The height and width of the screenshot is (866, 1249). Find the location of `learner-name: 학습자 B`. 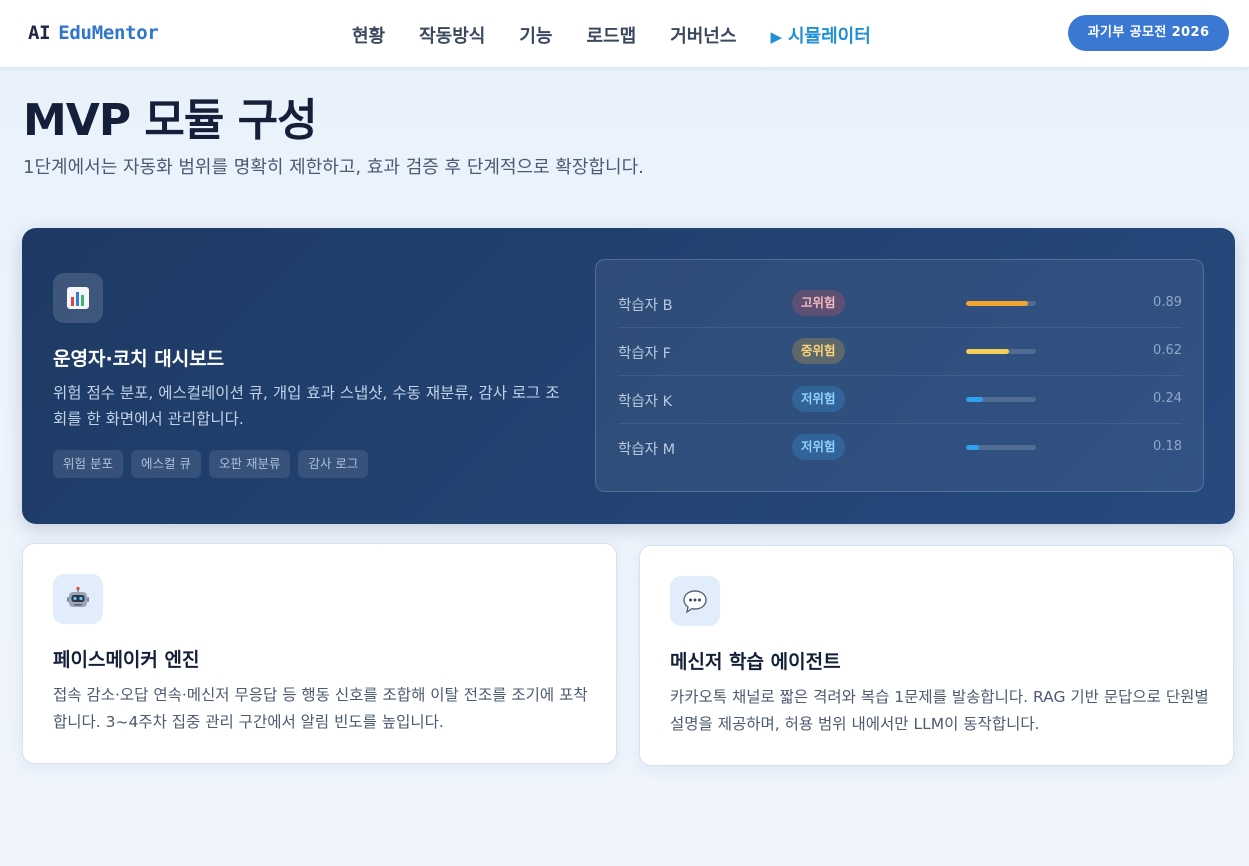

learner-name: 학습자 B is located at coordinates (645, 306).